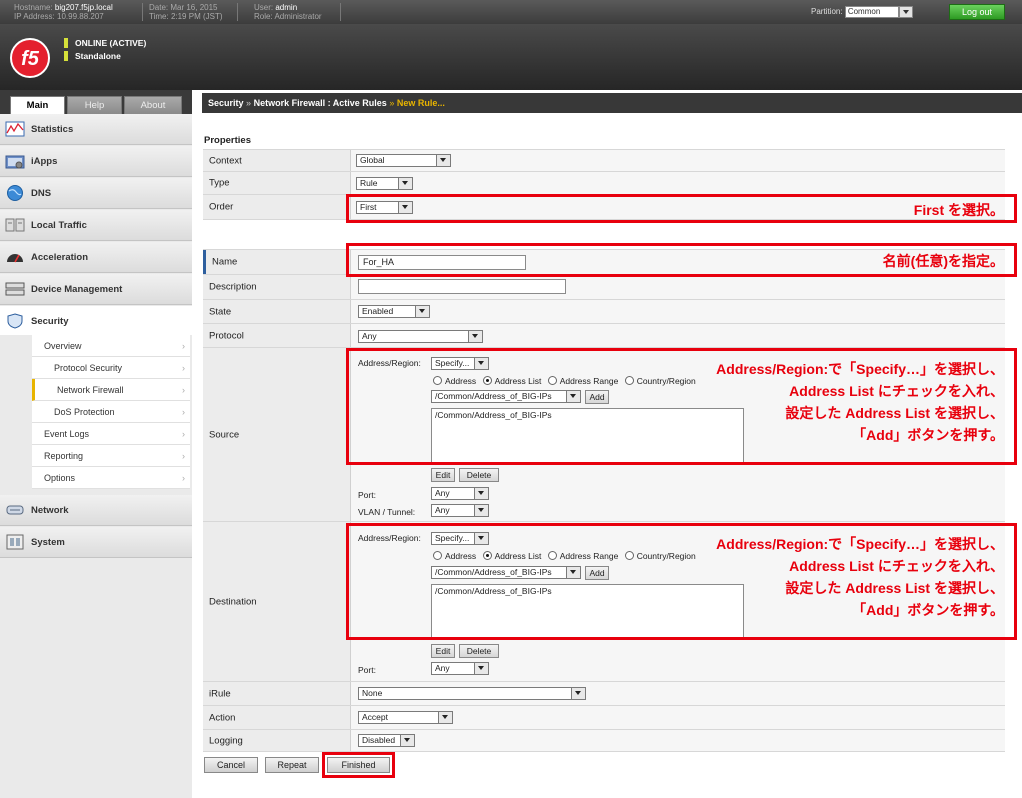  I want to click on submenu-network-firewall: Network Firewall ›, so click(111, 390).